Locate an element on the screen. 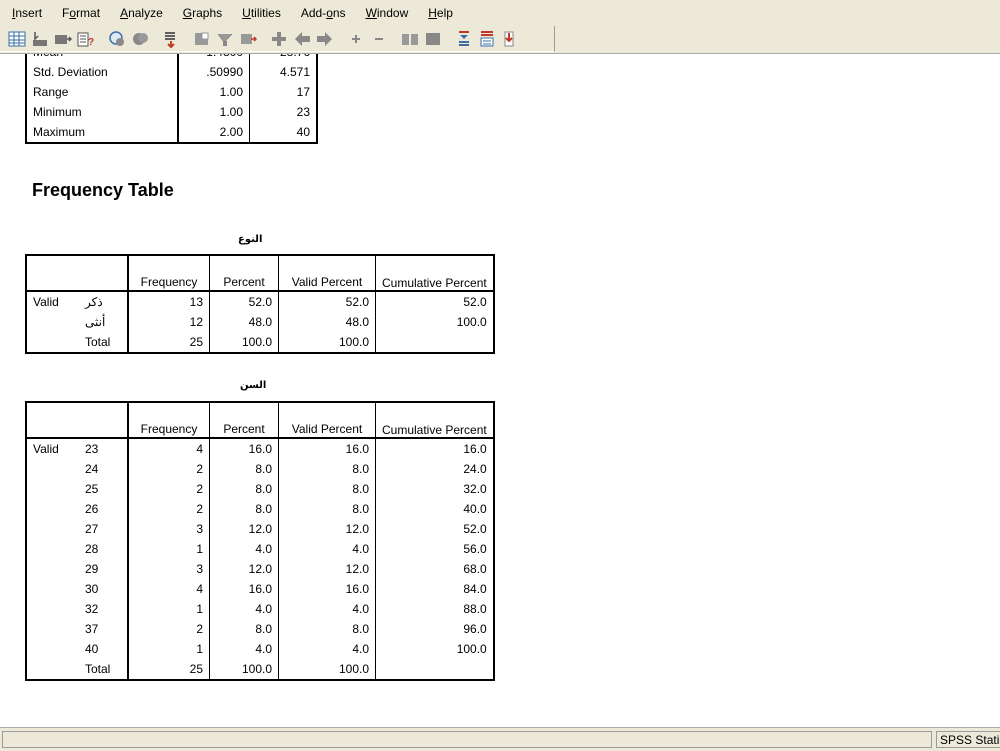 This screenshot has width=1000, height=751. status-bar: SPSS Statistics Processor is ready is located at coordinates (500, 739).